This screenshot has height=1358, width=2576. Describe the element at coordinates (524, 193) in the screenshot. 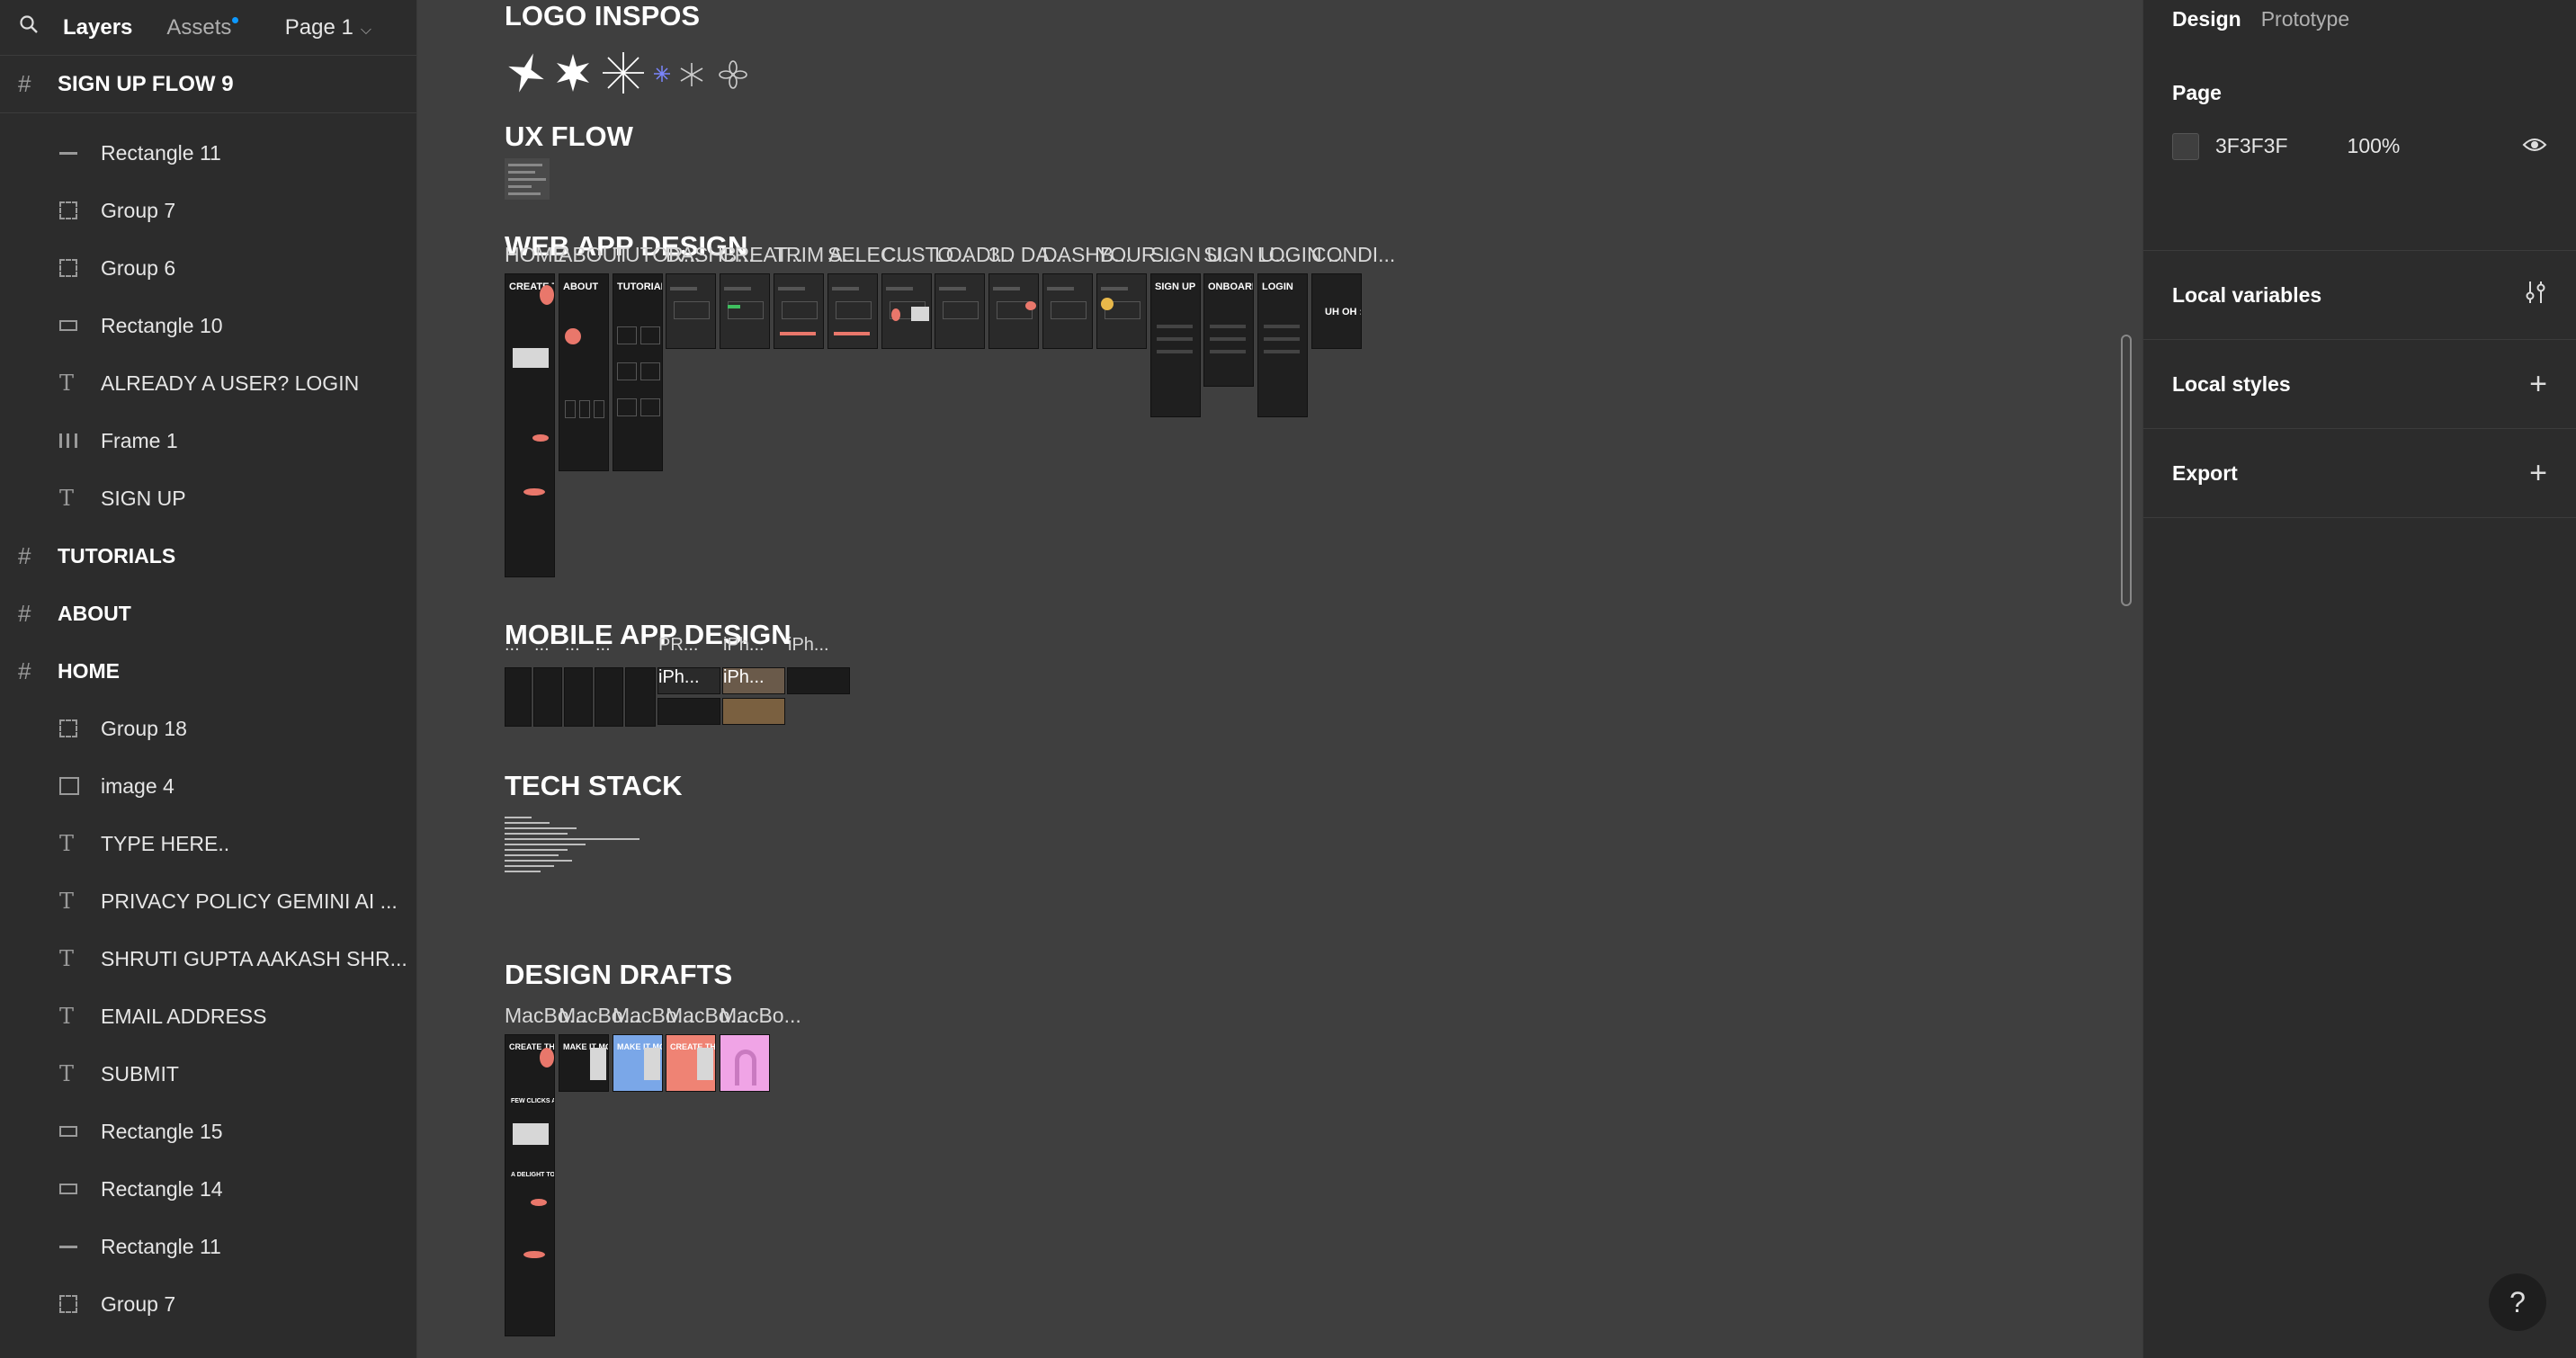

I see `ux-flow-line` at that location.